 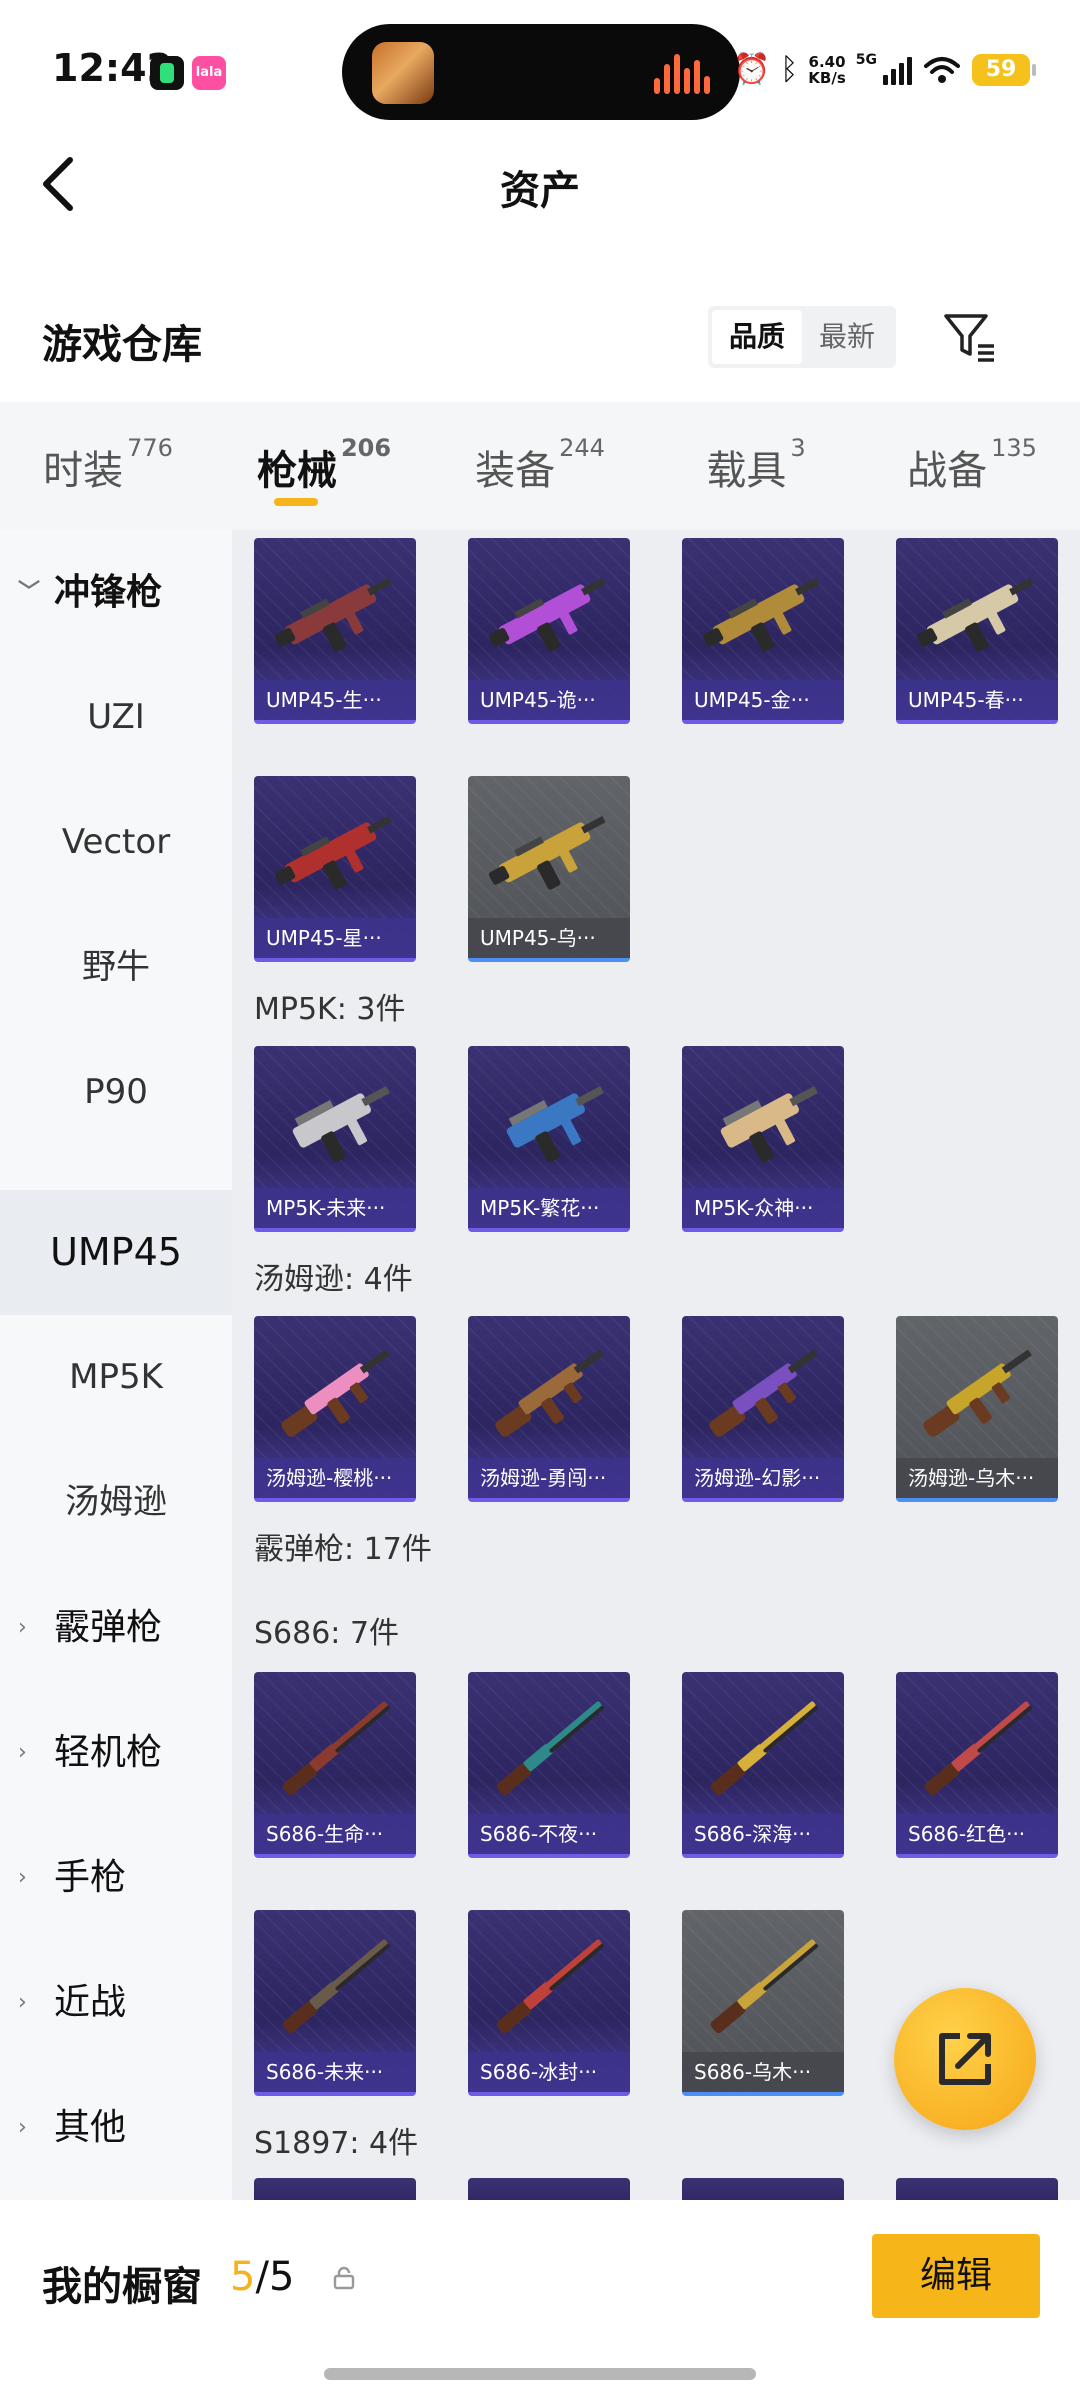 I want to click on share-icon, so click(x=965, y=2059).